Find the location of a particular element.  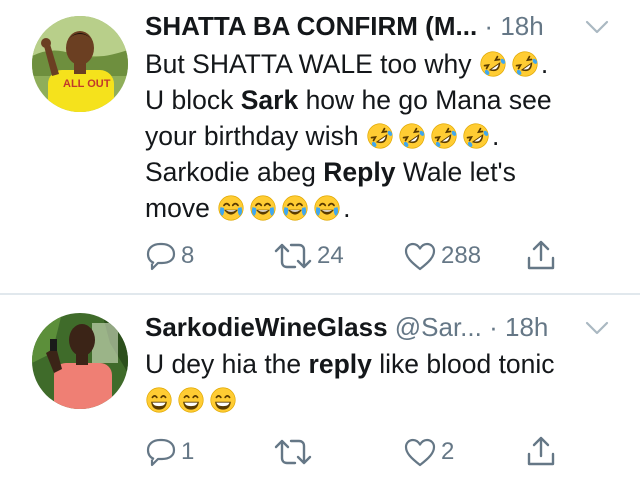

tweet-line: U dey hia the reply like blood tonic is located at coordinates (380, 364).